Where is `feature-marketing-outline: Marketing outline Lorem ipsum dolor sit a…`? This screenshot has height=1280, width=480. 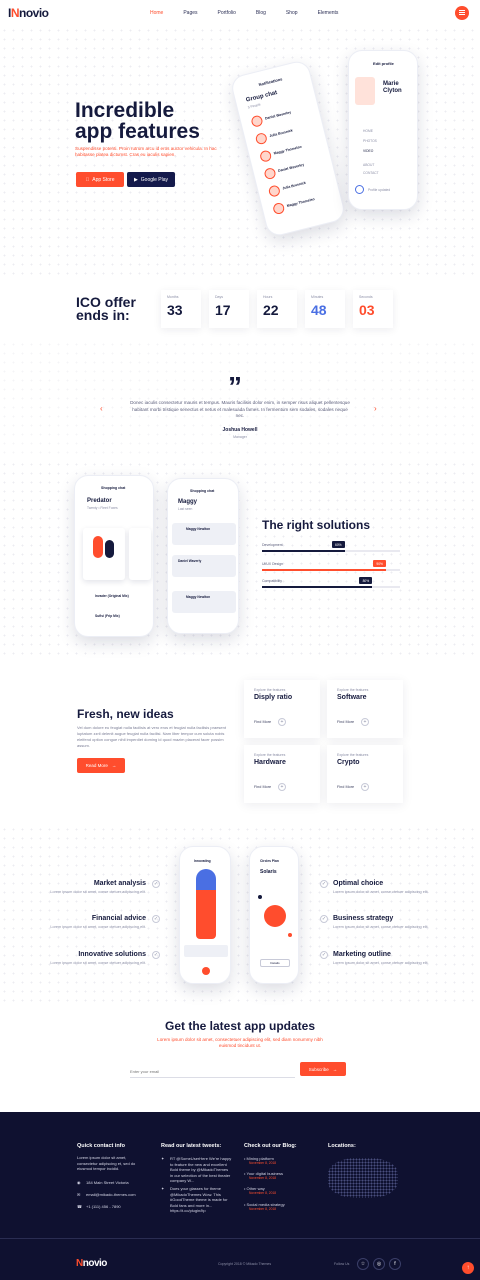
feature-marketing-outline: Marketing outline Lorem ipsum dolor sit a… is located at coordinates (381, 958).